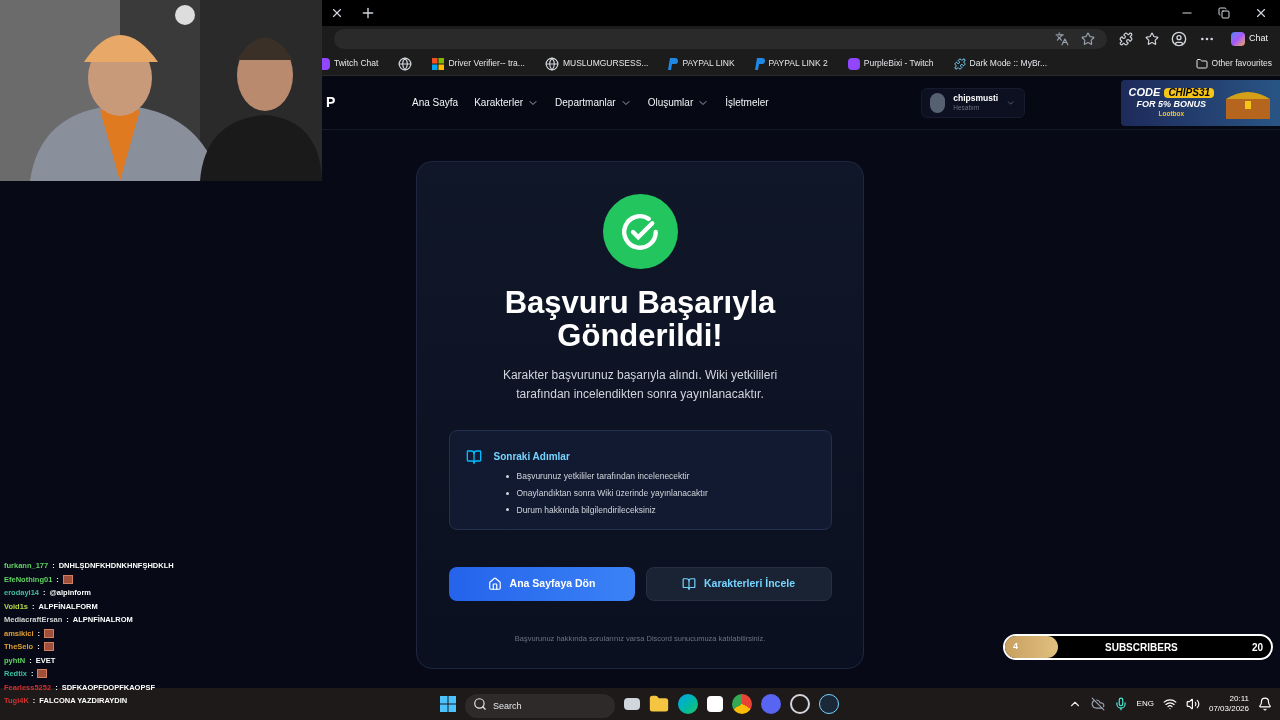 The height and width of the screenshot is (720, 1280). What do you see at coordinates (1179, 39) in the screenshot?
I see `profile-icon` at bounding box center [1179, 39].